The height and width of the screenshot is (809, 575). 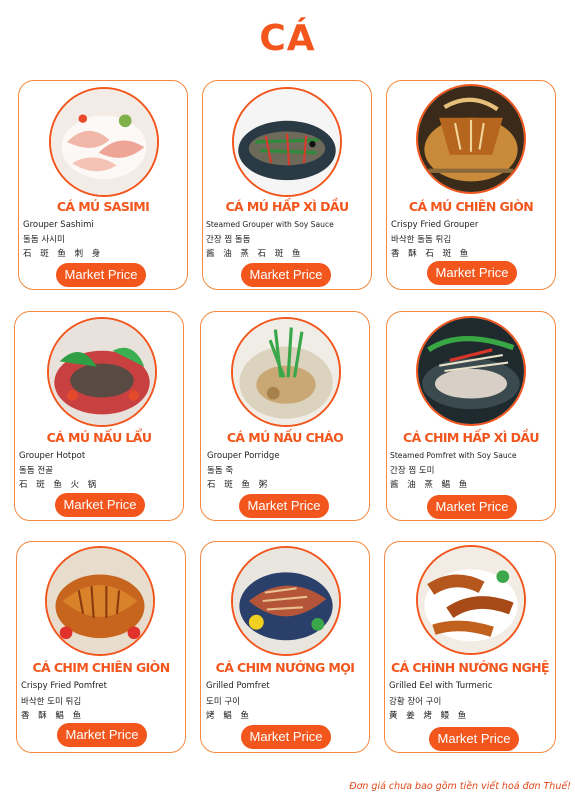 What do you see at coordinates (44, 240) in the screenshot?
I see `dish-name-kr: 돌돔 사시미` at bounding box center [44, 240].